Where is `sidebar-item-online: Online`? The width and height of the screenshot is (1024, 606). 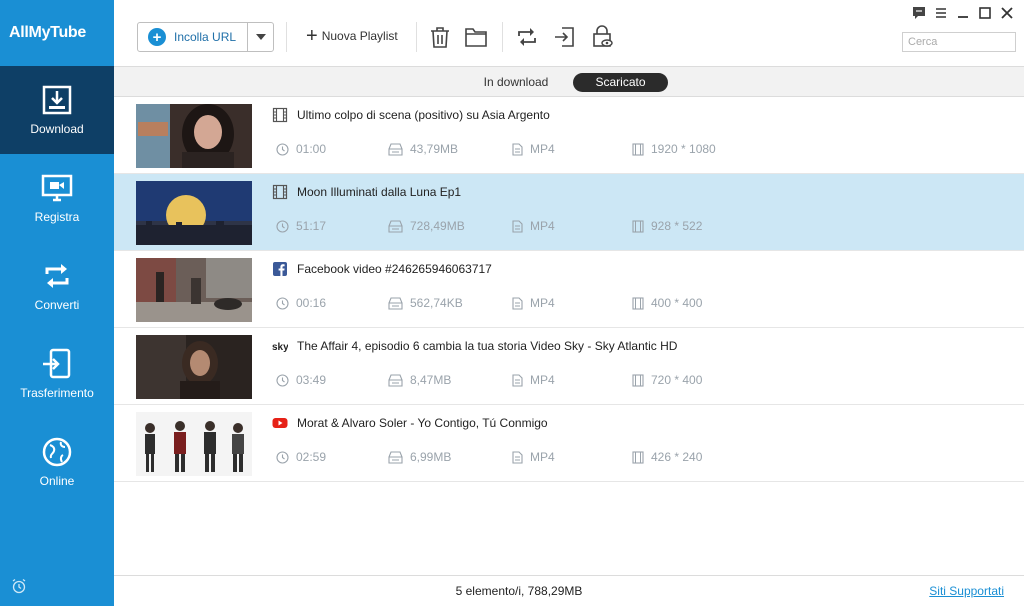
sidebar-item-online: Online is located at coordinates (57, 462).